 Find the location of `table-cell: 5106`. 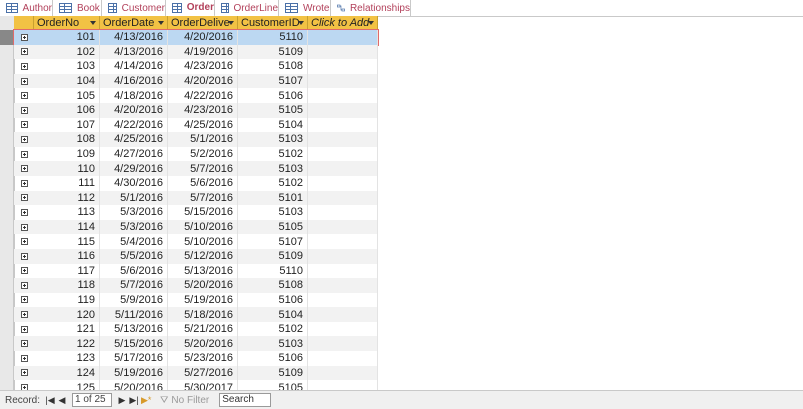

table-cell: 5106 is located at coordinates (273, 95).